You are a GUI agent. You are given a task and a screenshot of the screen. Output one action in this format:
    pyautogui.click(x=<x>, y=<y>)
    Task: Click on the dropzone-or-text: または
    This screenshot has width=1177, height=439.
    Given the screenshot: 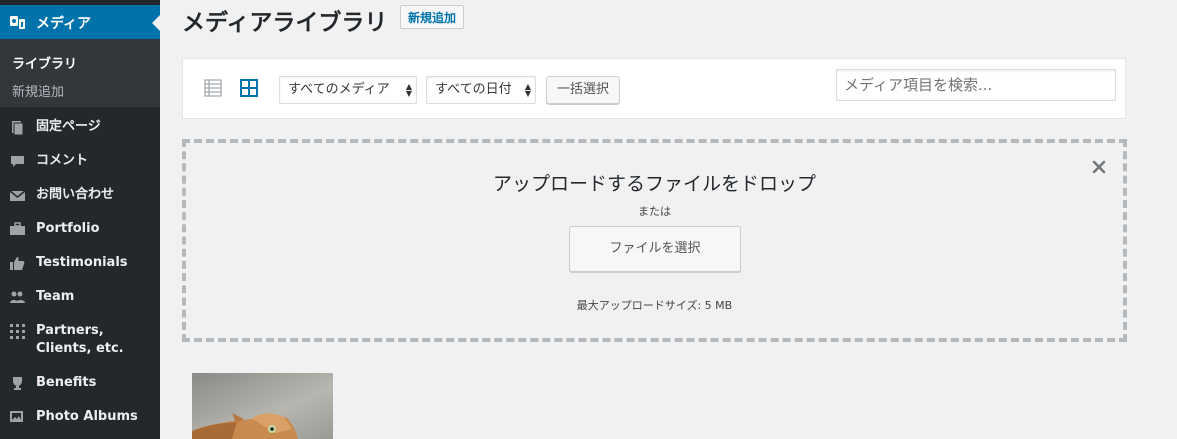 What is the action you would take?
    pyautogui.click(x=654, y=211)
    